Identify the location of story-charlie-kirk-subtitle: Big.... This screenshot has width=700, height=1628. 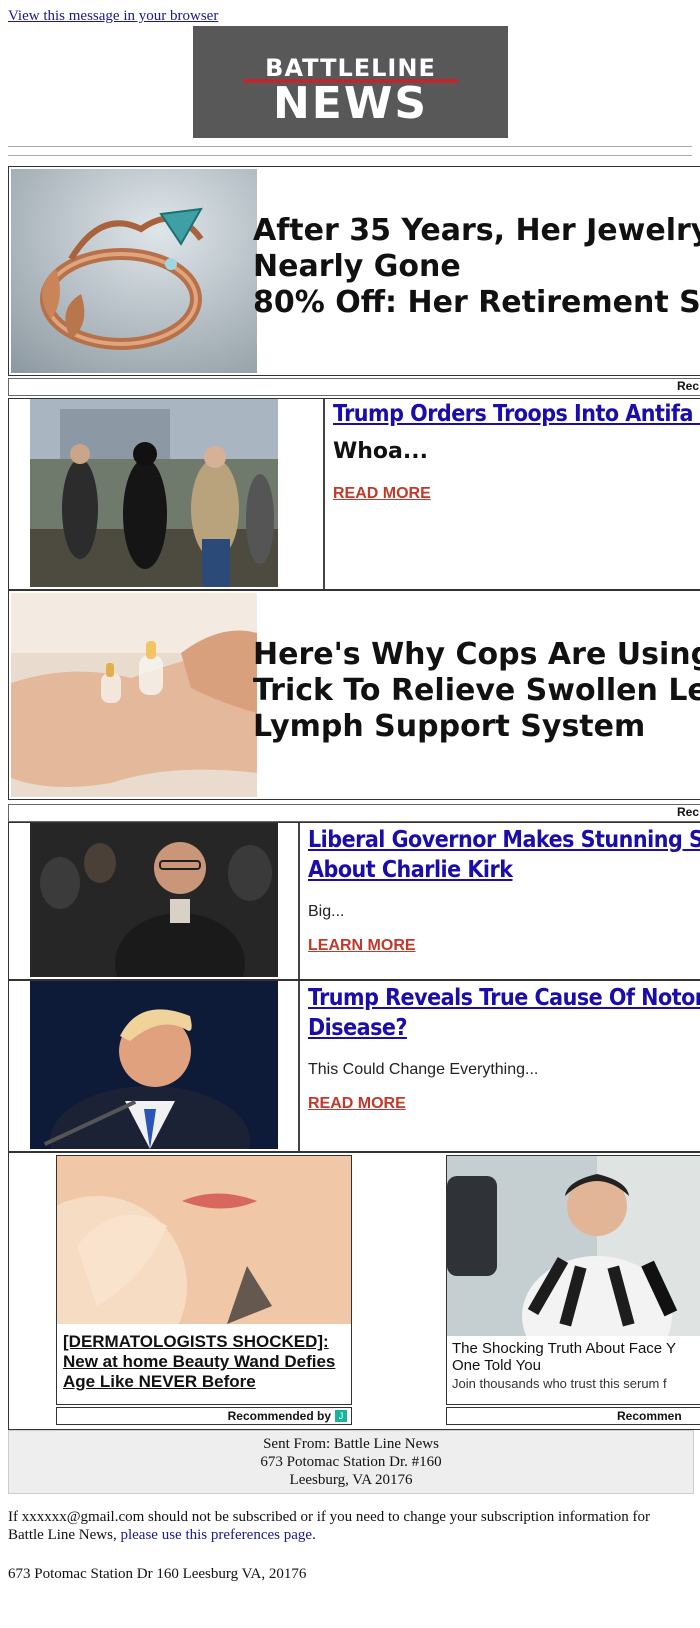
(326, 911).